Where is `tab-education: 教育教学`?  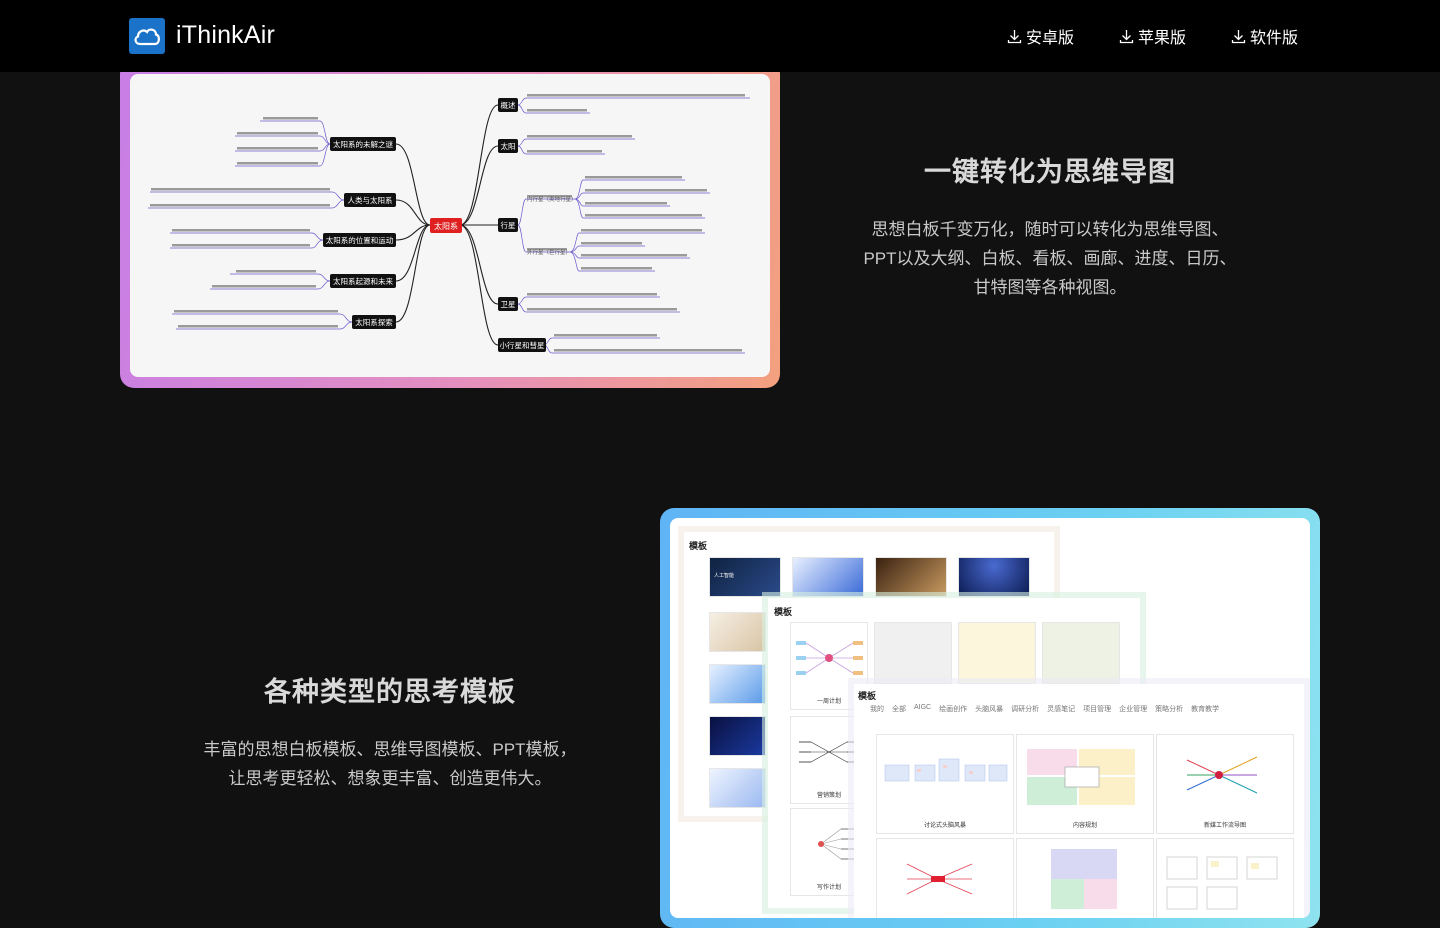
tab-education: 教育教学 is located at coordinates (1205, 709).